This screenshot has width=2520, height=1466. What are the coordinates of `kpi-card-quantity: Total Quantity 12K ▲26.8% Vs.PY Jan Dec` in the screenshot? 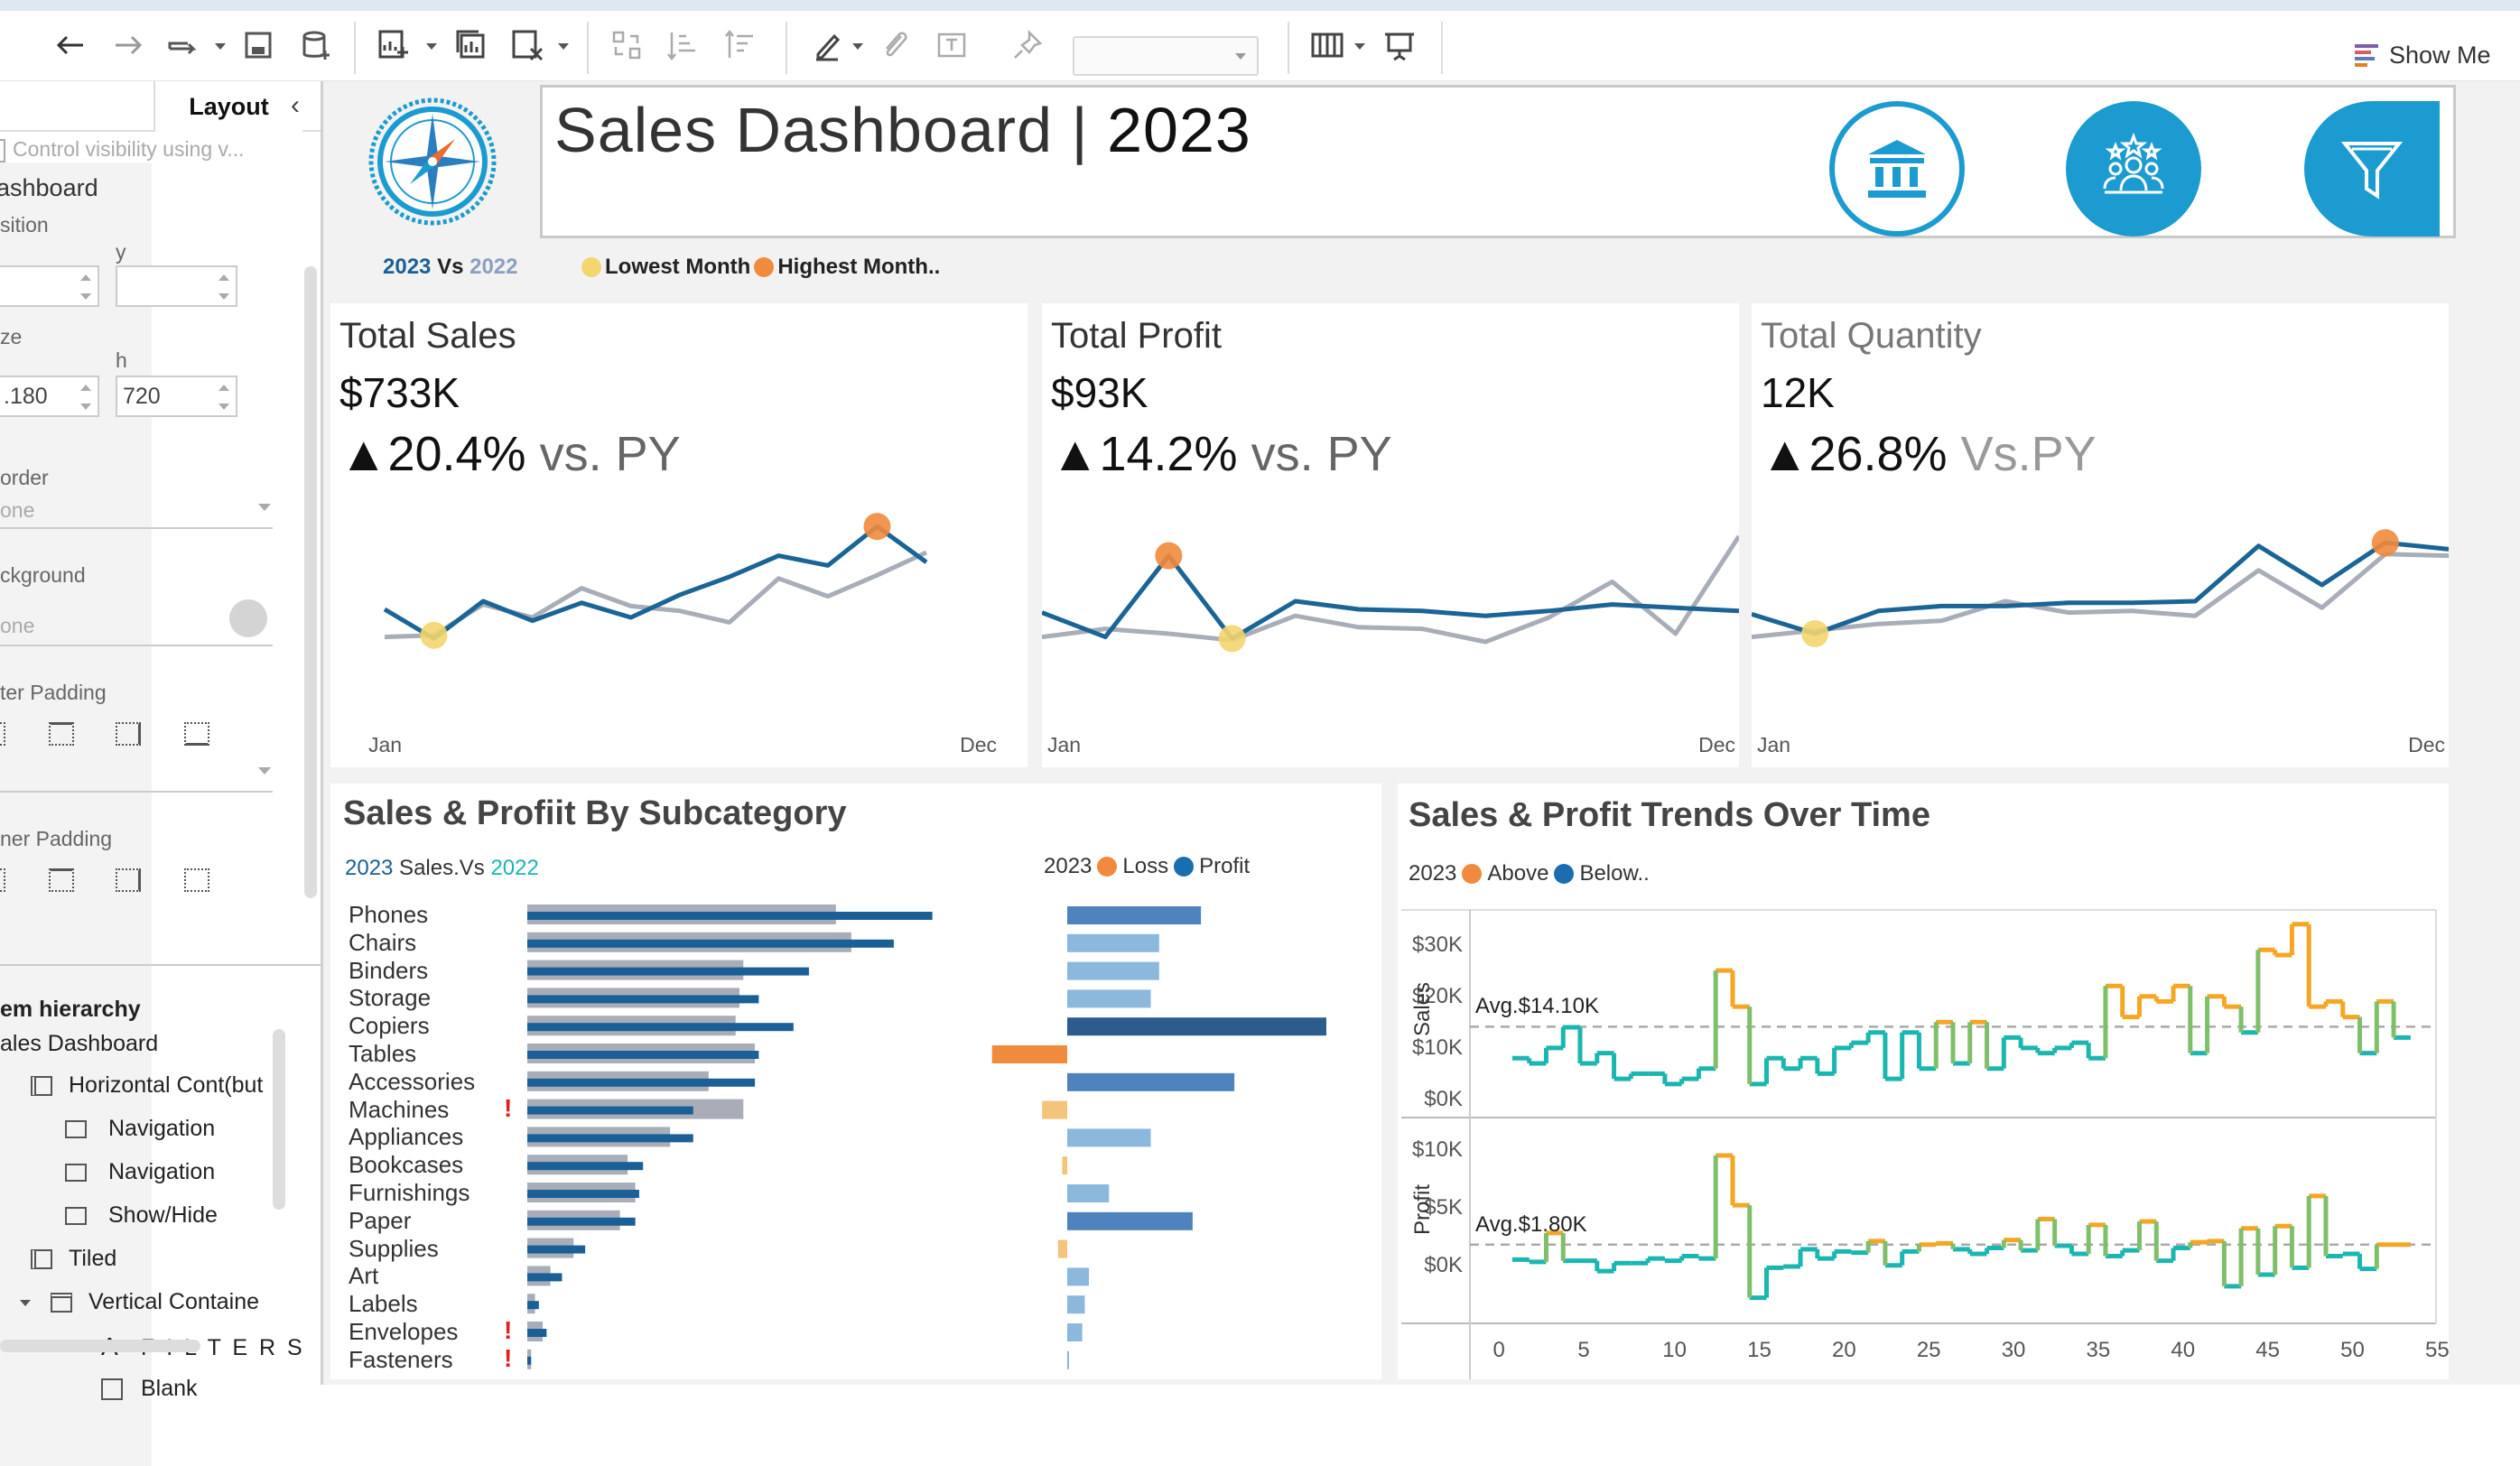 It's located at (2100, 535).